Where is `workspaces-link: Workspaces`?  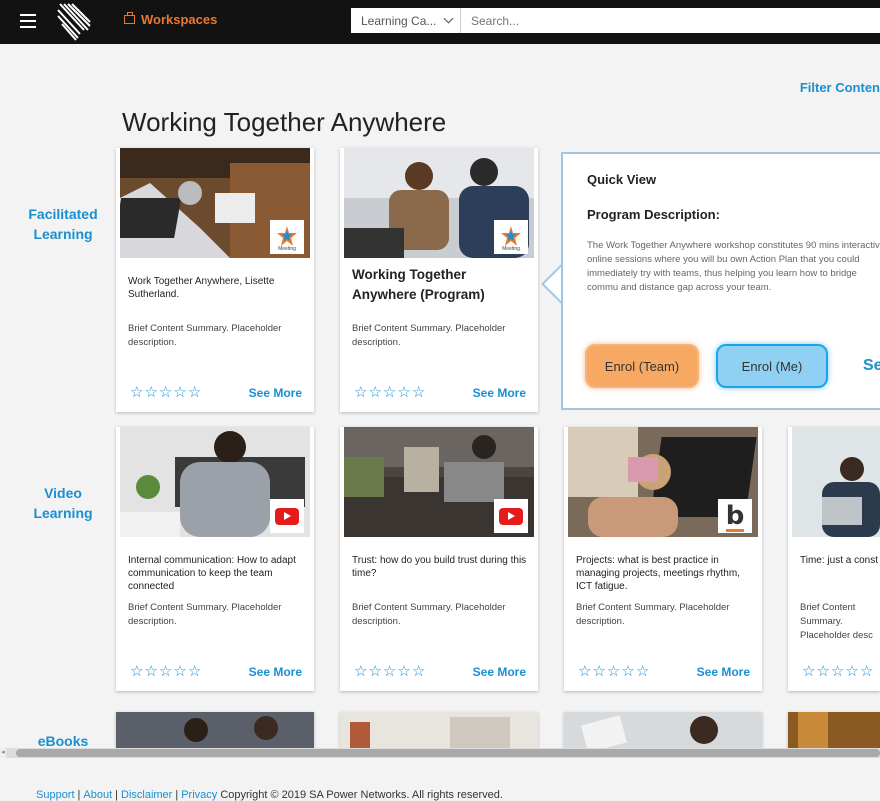 workspaces-link: Workspaces is located at coordinates (170, 19).